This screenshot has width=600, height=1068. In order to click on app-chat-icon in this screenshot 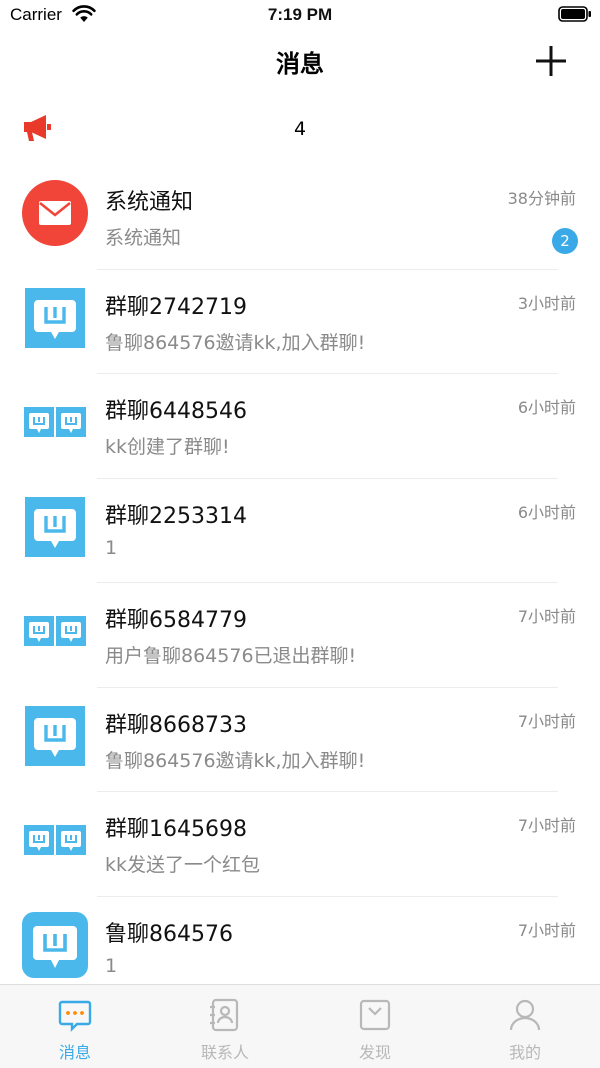, I will do `click(55, 944)`.